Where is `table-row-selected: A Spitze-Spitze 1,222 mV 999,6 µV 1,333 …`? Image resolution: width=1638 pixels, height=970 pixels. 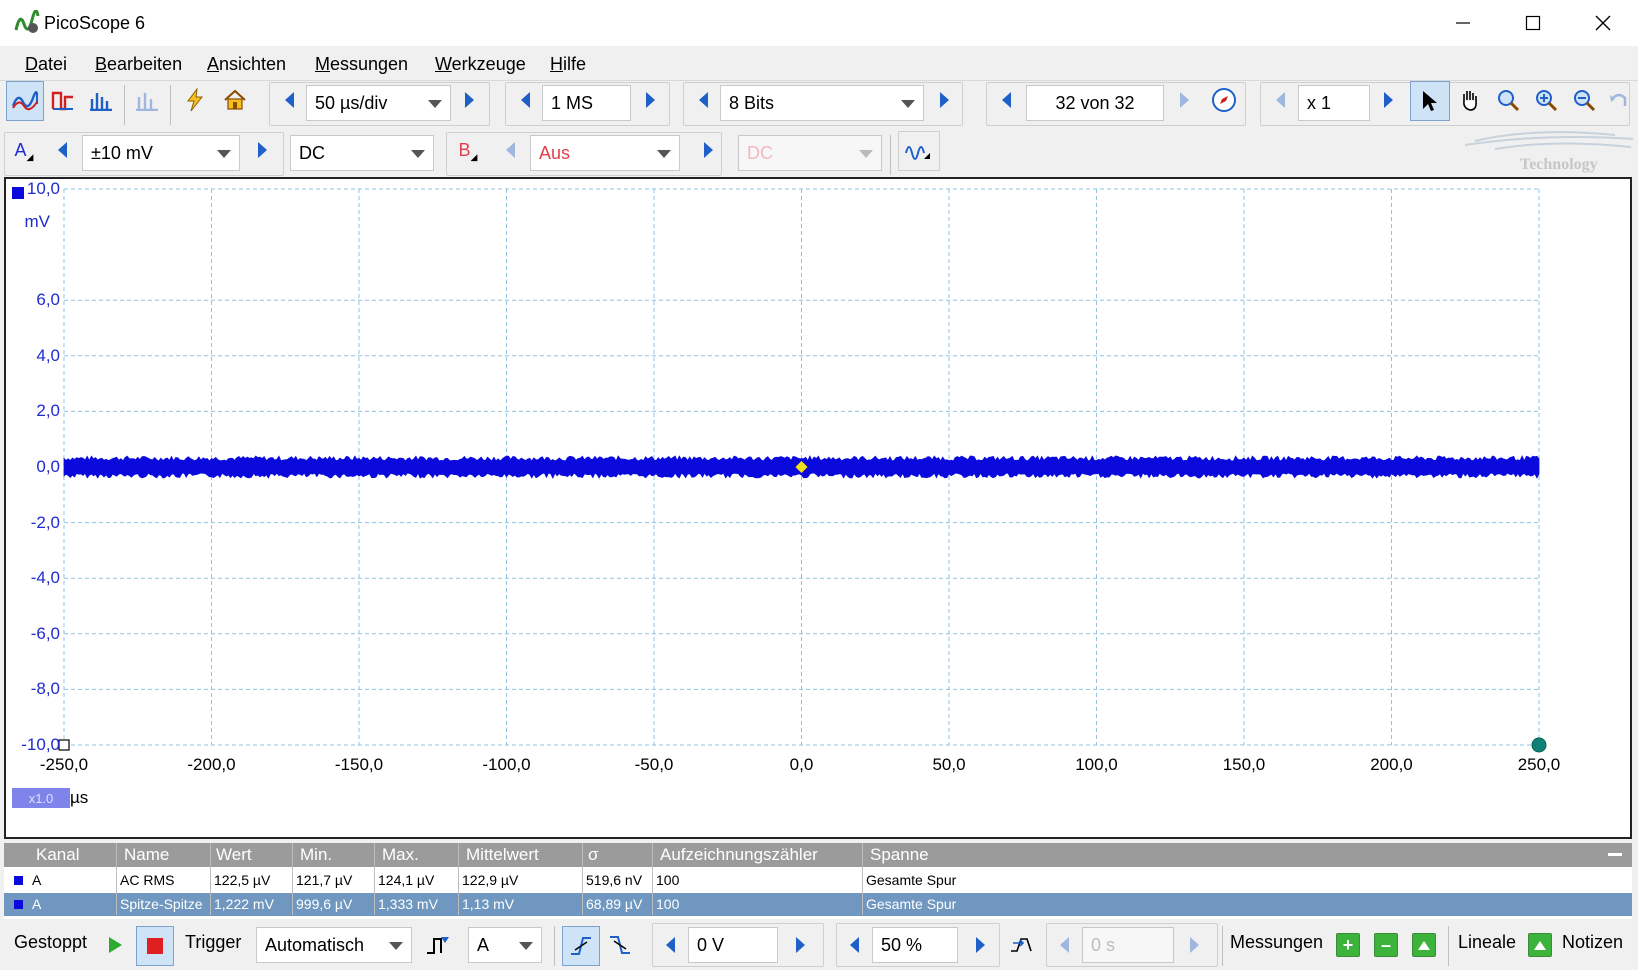
table-row-selected: A Spitze-Spitze 1,222 mV 999,6 µV 1,333 … is located at coordinates (818, 904).